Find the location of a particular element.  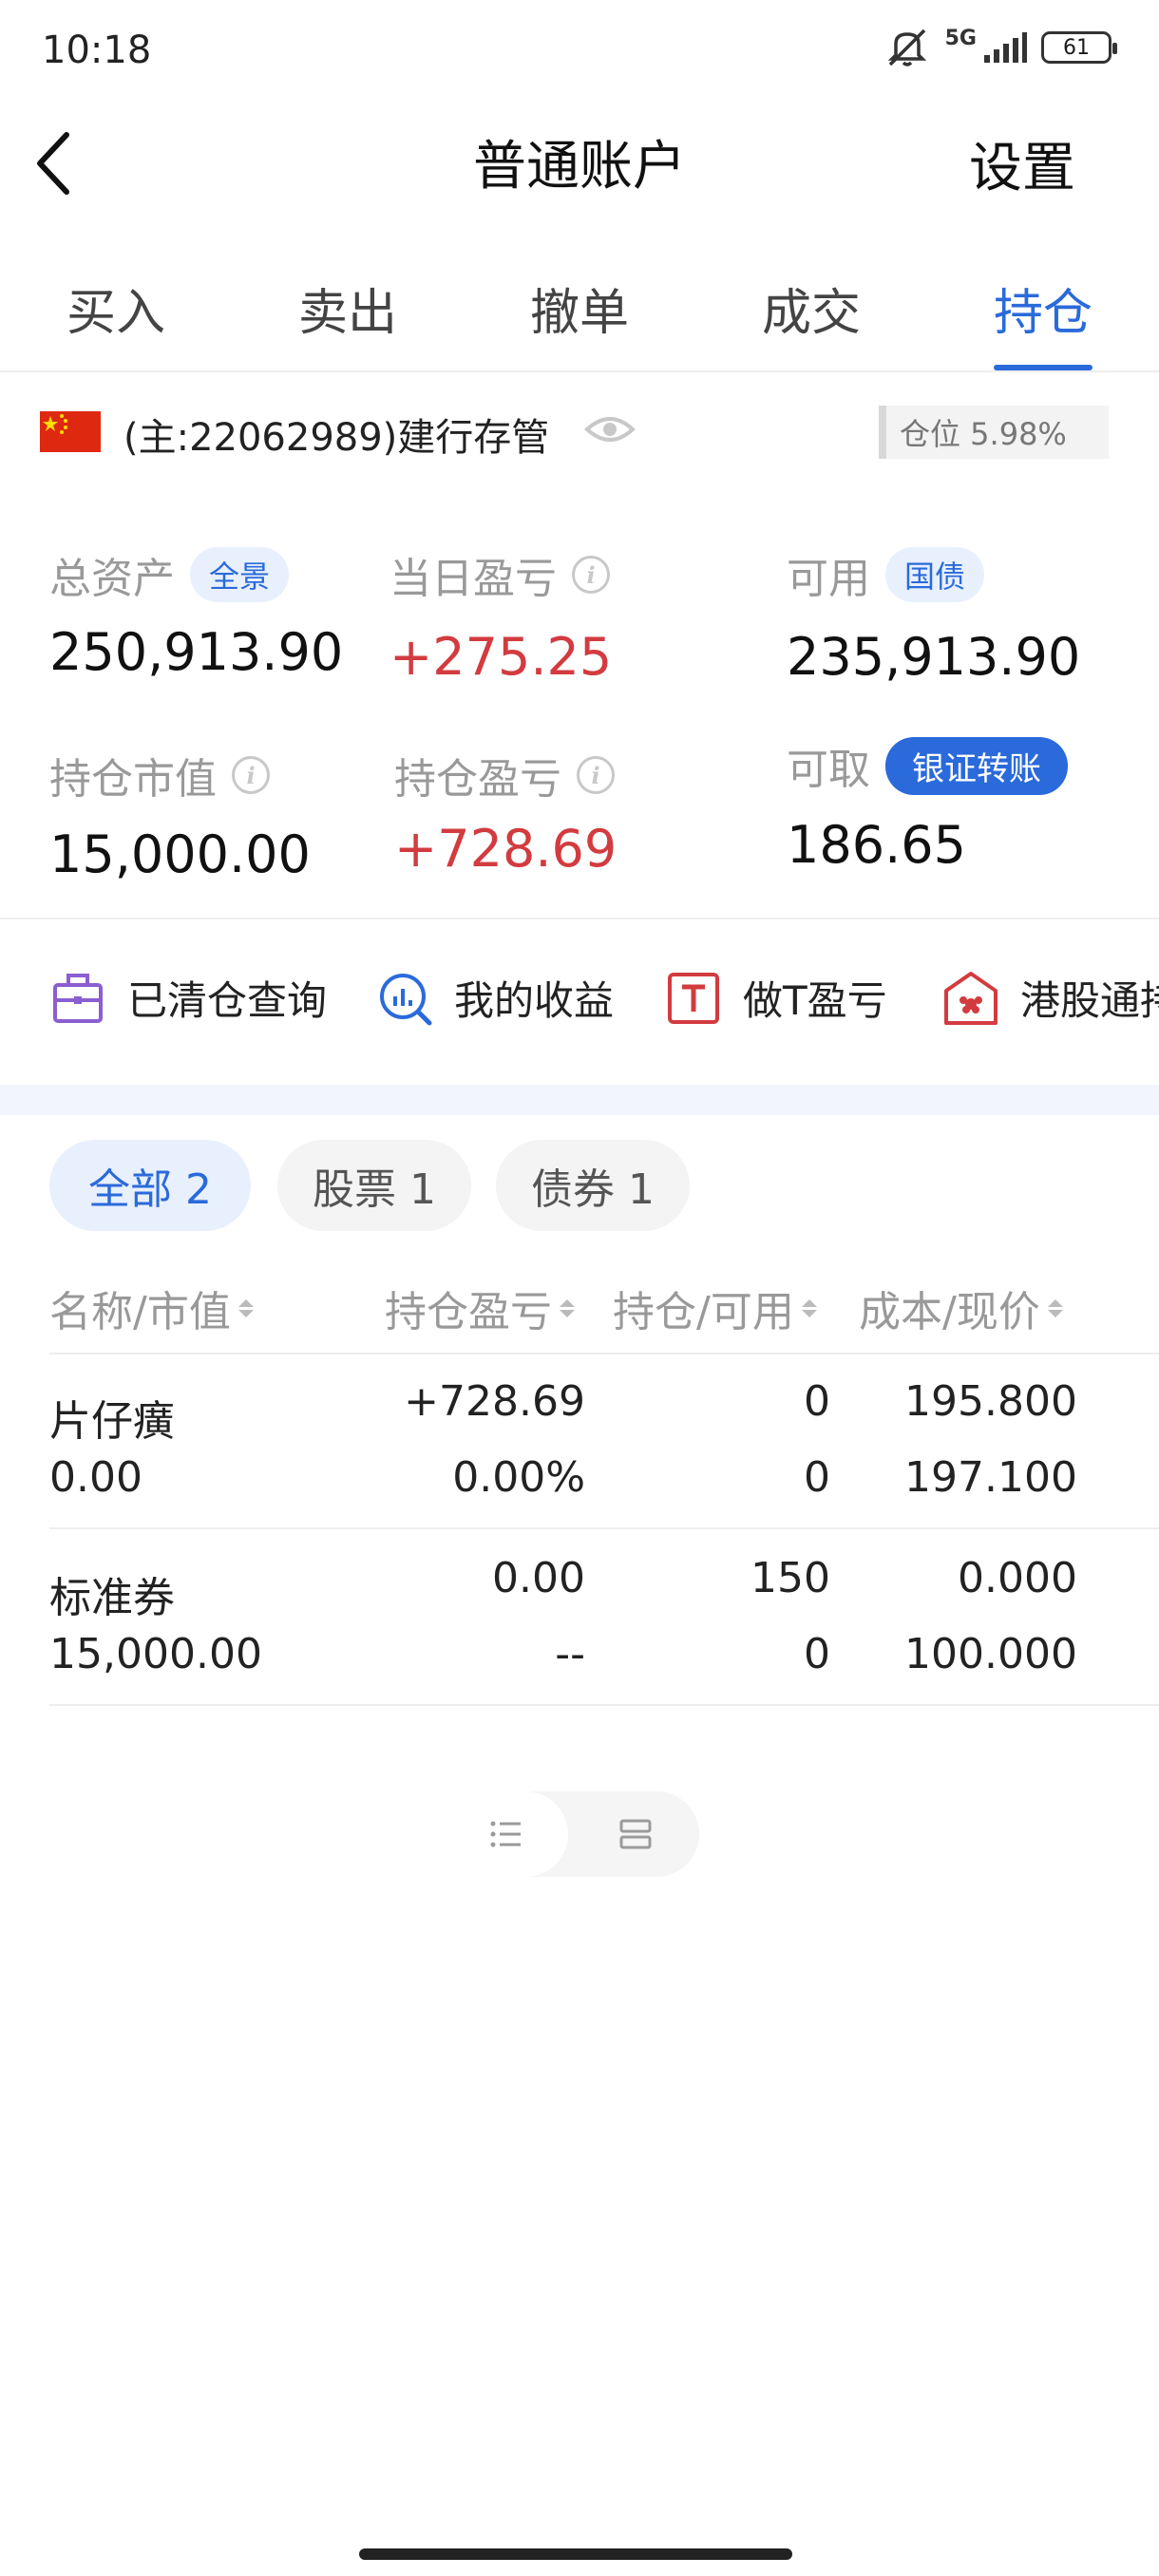

column-header-name: 名称/市值 is located at coordinates (151, 1308).